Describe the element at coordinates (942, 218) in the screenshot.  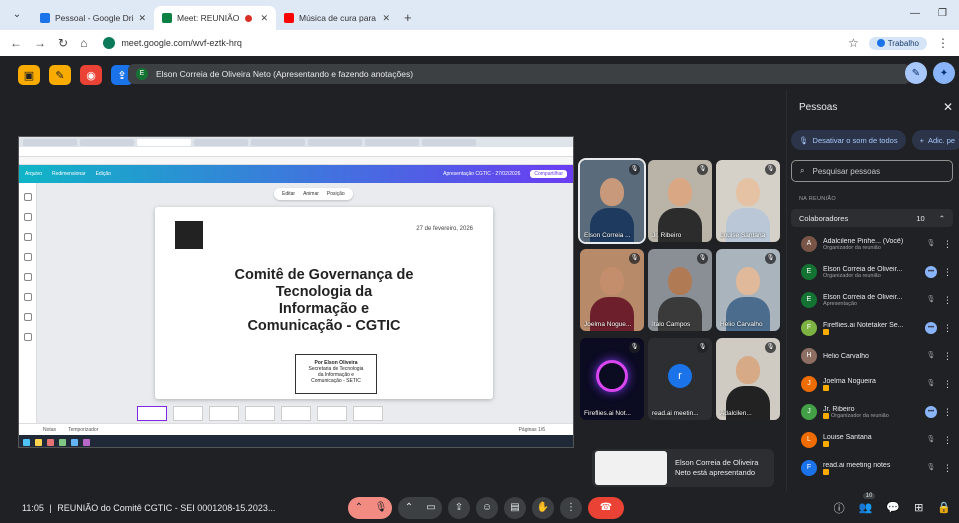
I see `chevron-up-icon: ⌃` at that location.